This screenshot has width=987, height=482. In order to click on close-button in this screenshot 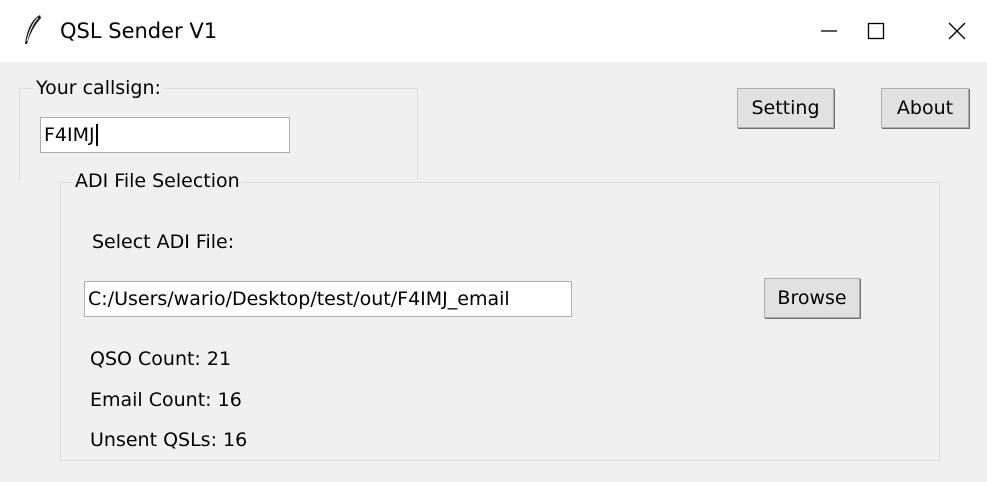, I will do `click(957, 31)`.